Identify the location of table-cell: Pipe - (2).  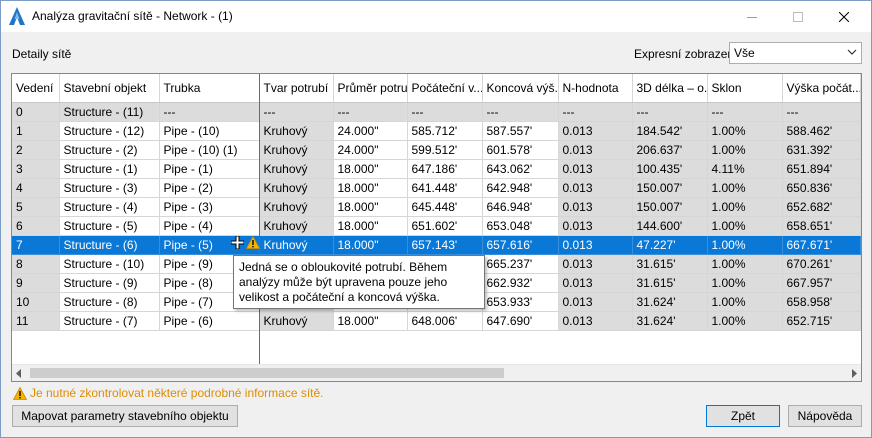
(209, 188).